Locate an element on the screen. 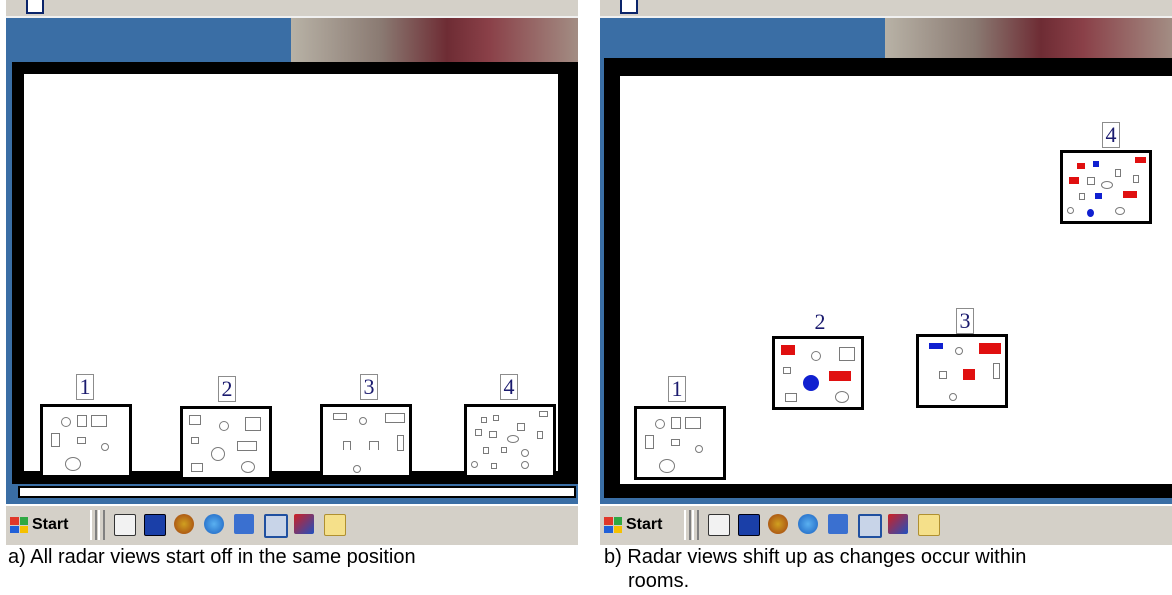 The image size is (1172, 595). object-arch is located at coordinates (374, 445).